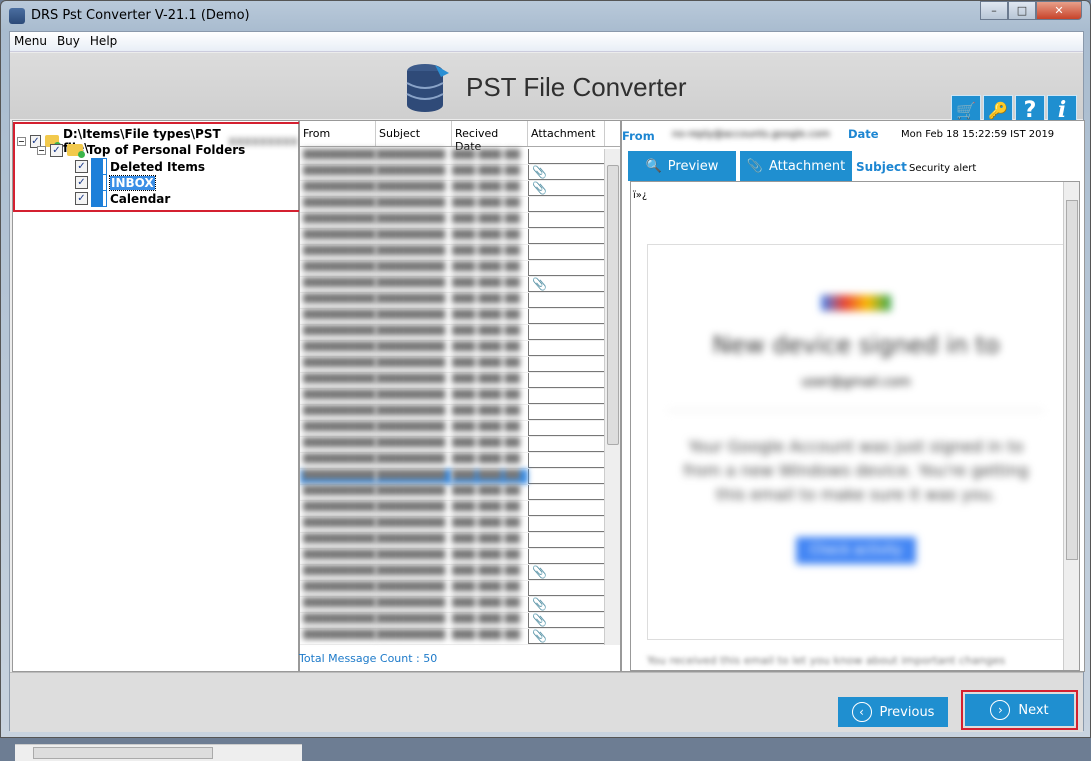 The width and height of the screenshot is (1091, 761). I want to click on previous-button: ‹ Previous, so click(893, 712).